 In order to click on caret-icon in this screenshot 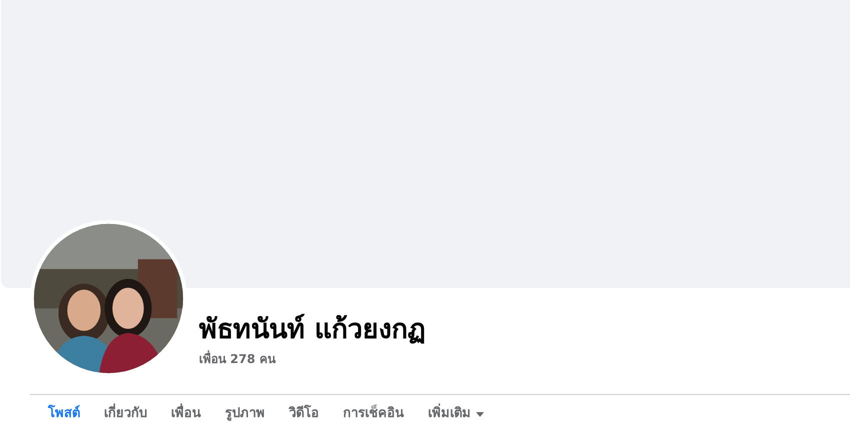, I will do `click(480, 414)`.